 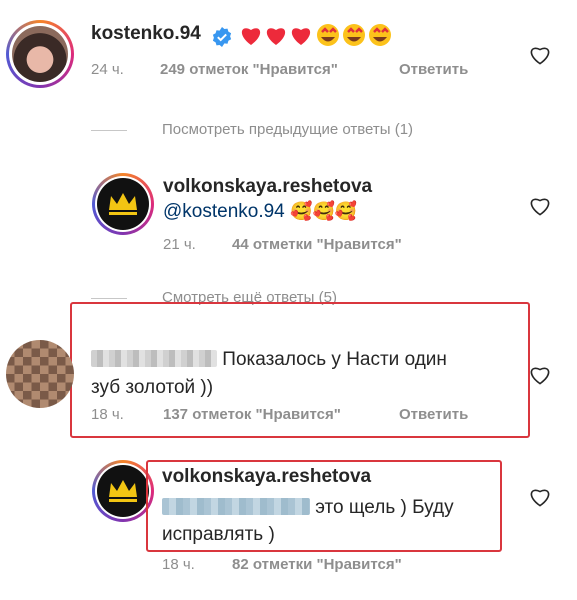 What do you see at coordinates (252, 414) in the screenshot?
I see `comment-likes: 137 отметок "Нравится"` at bounding box center [252, 414].